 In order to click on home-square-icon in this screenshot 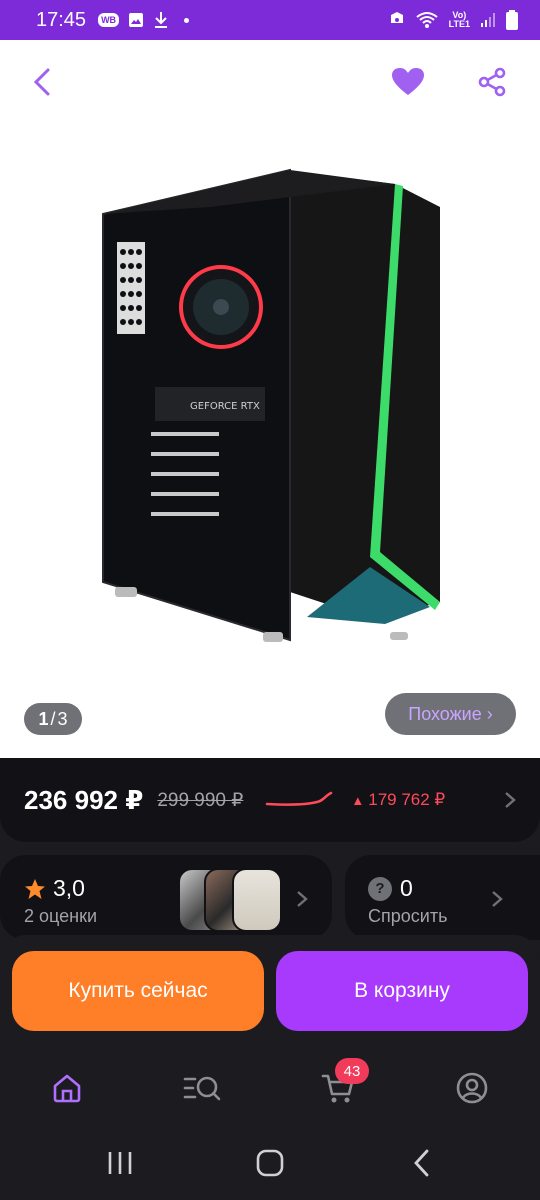, I will do `click(270, 1163)`.